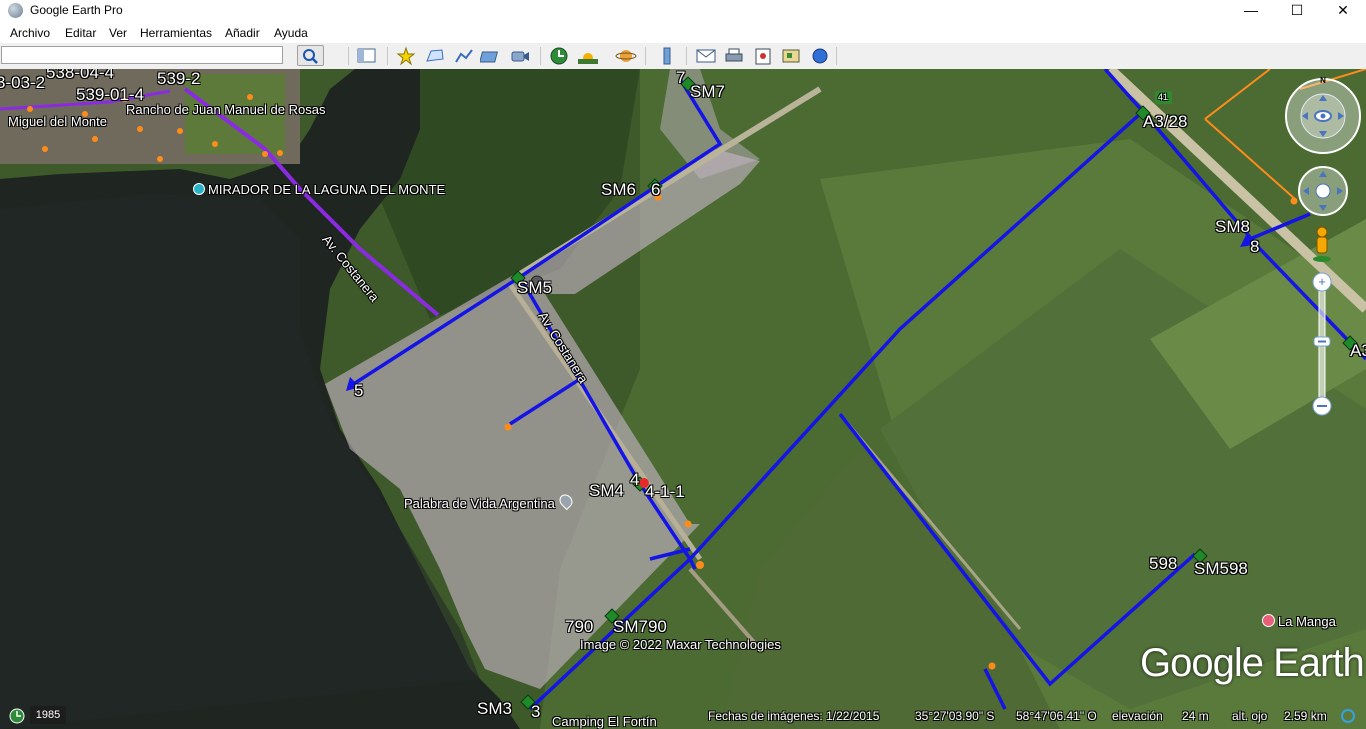 The image size is (1366, 729). I want to click on imagery-credit: Image © 2022 Maxar Technologies, so click(680, 644).